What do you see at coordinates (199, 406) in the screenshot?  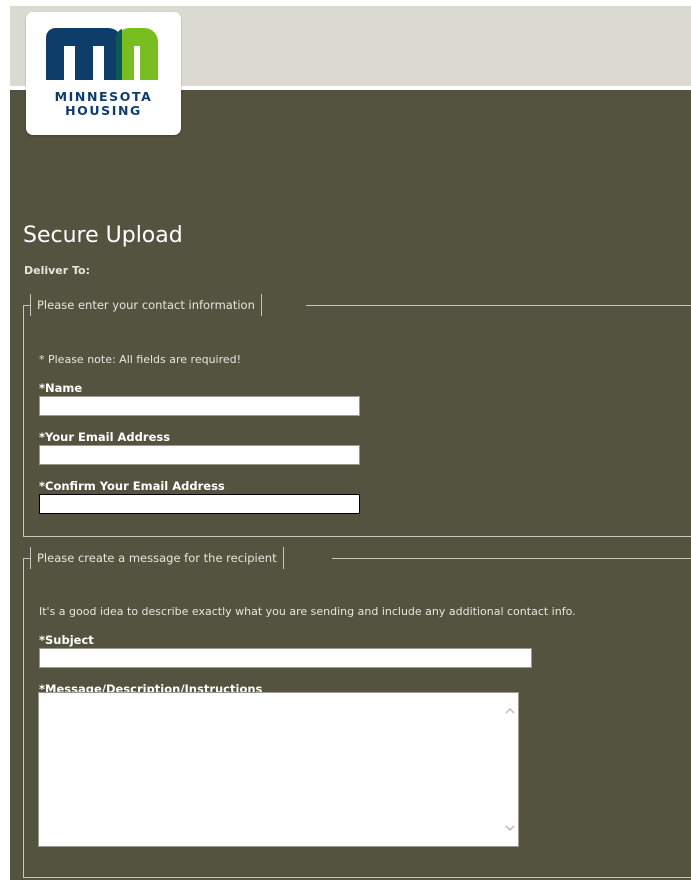 I see `name-input` at bounding box center [199, 406].